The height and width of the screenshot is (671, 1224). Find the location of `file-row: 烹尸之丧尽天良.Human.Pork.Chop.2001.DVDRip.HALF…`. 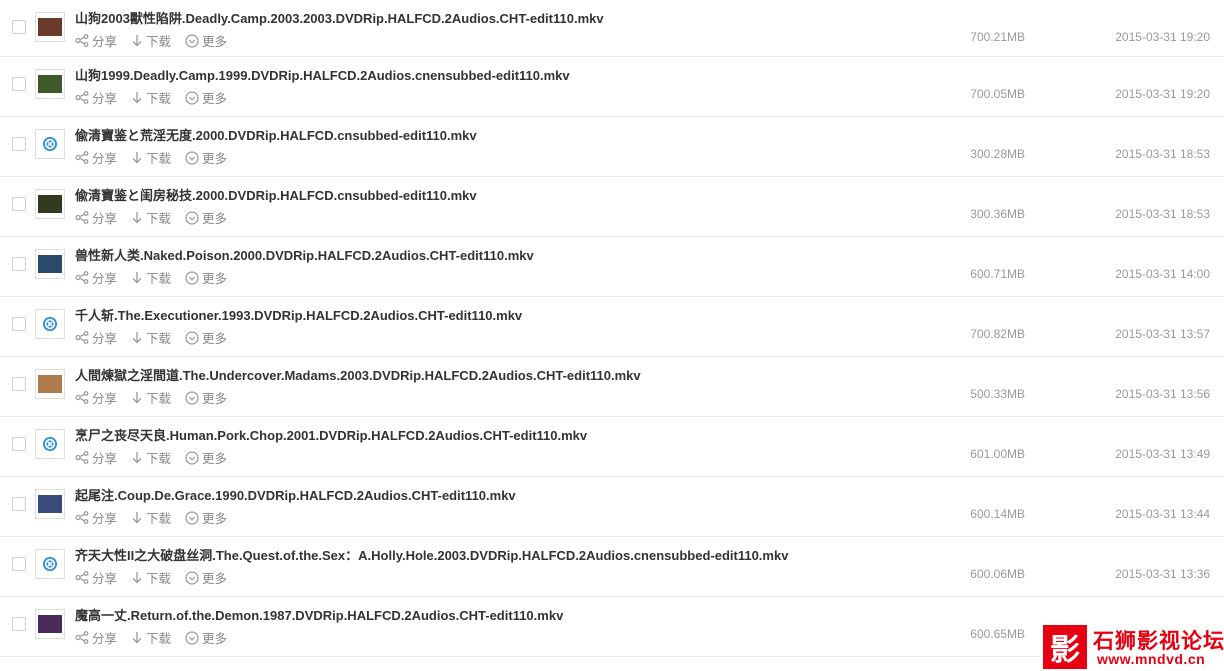

file-row: 烹尸之丧尽天良.Human.Pork.Chop.2001.DVDRip.HALF… is located at coordinates (612, 447).